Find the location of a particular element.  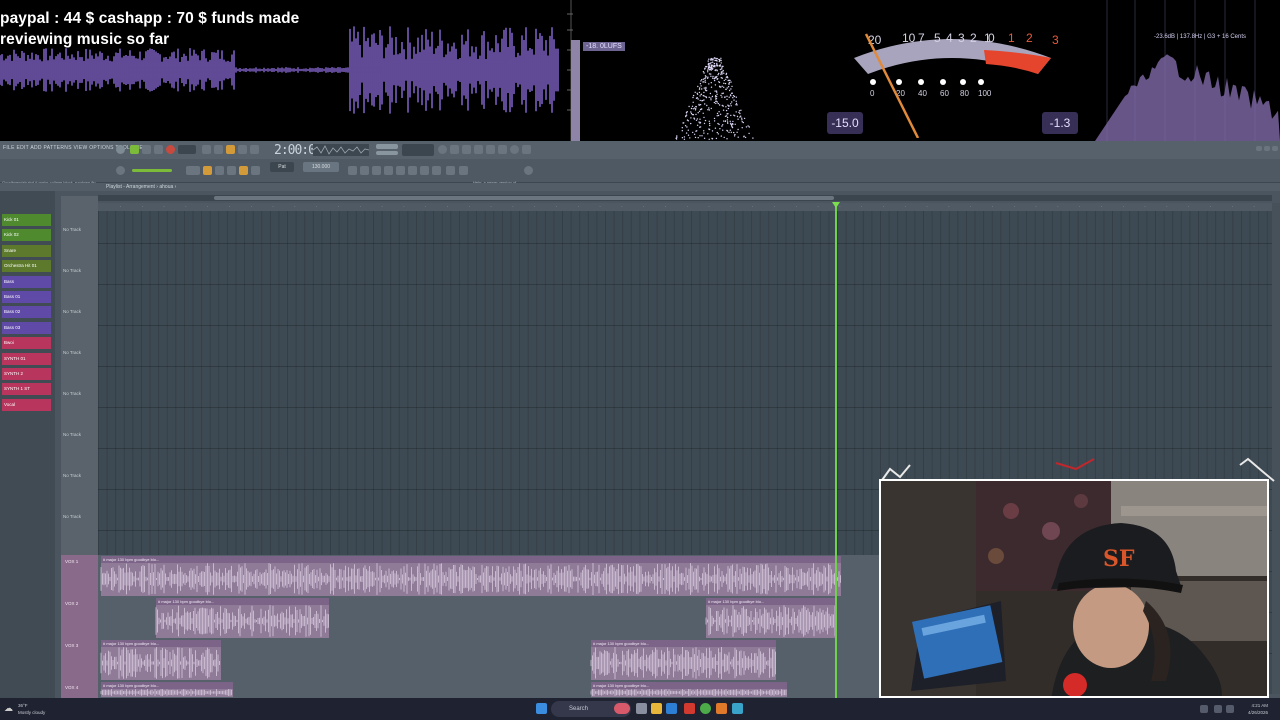

update-icon is located at coordinates (528, 170).